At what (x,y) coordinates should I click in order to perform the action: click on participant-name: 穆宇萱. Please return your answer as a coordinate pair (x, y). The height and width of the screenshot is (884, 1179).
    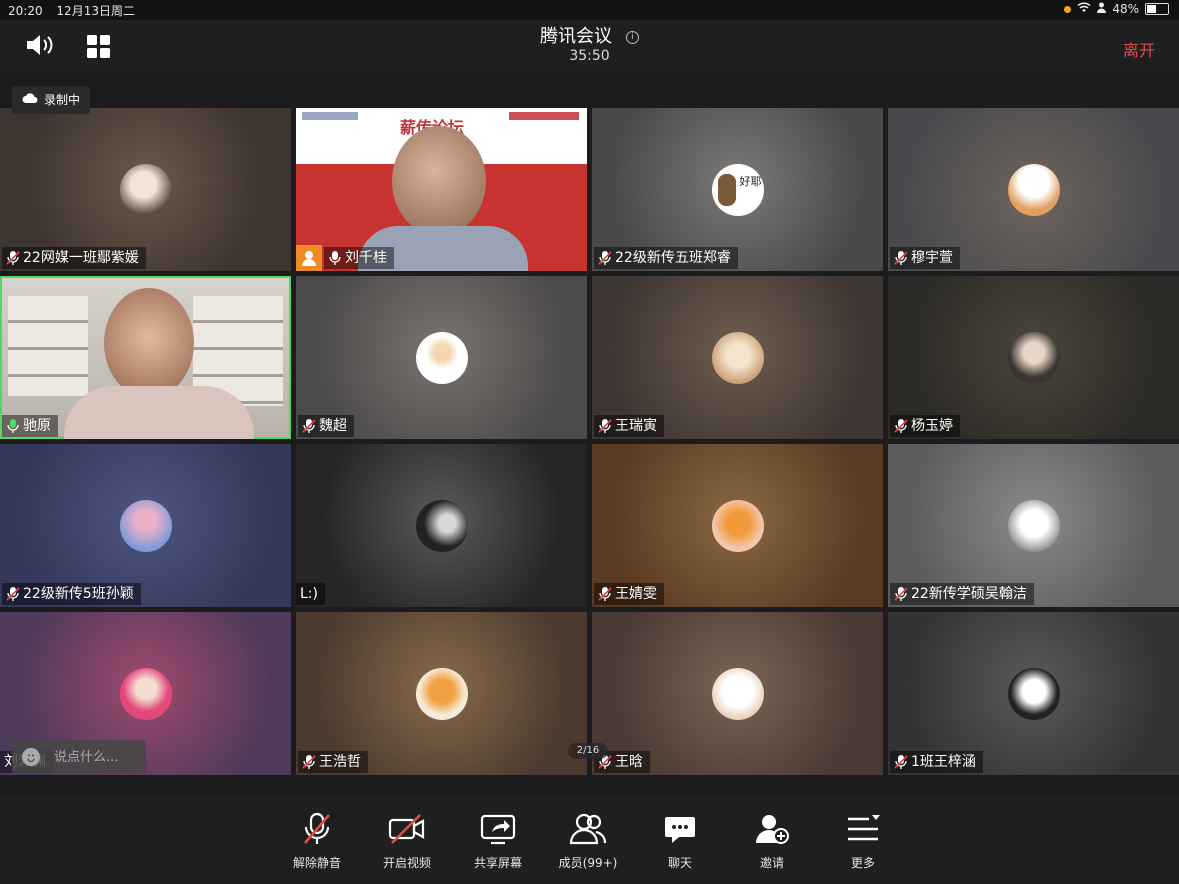
    Looking at the image, I should click on (932, 258).